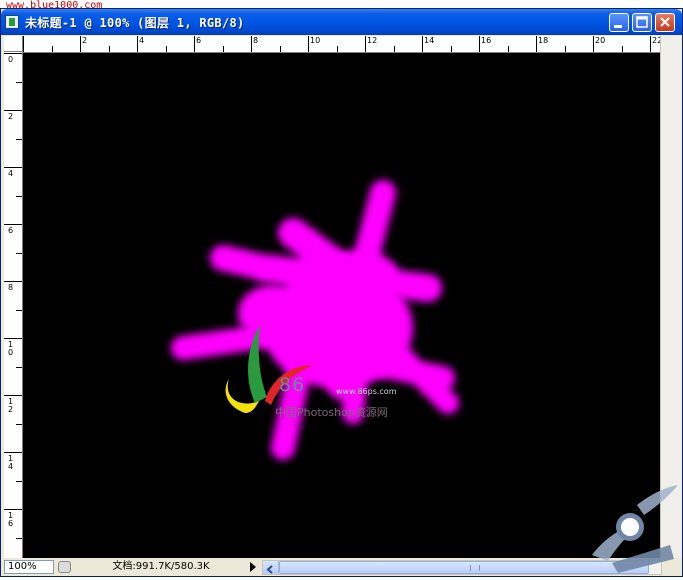  I want to click on horizontal-ruler: 2 4 6 8 10 12 14 16 18 20 22, so click(341, 44).